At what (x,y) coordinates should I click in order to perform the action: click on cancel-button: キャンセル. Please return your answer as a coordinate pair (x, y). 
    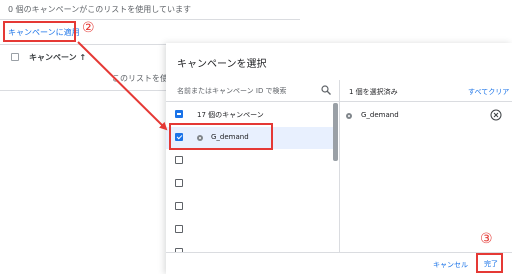
    Looking at the image, I should click on (450, 265).